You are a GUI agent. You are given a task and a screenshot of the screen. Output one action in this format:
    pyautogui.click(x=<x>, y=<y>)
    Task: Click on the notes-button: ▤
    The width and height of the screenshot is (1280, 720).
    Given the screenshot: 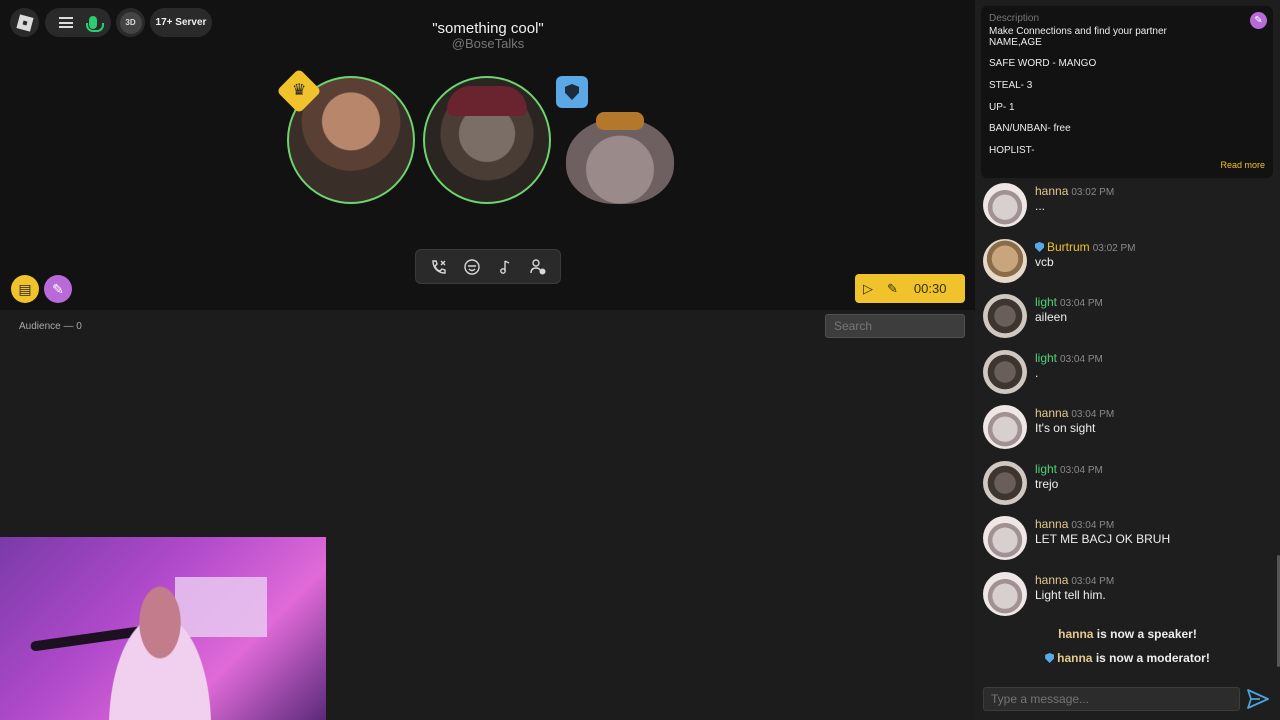 What is the action you would take?
    pyautogui.click(x=25, y=289)
    